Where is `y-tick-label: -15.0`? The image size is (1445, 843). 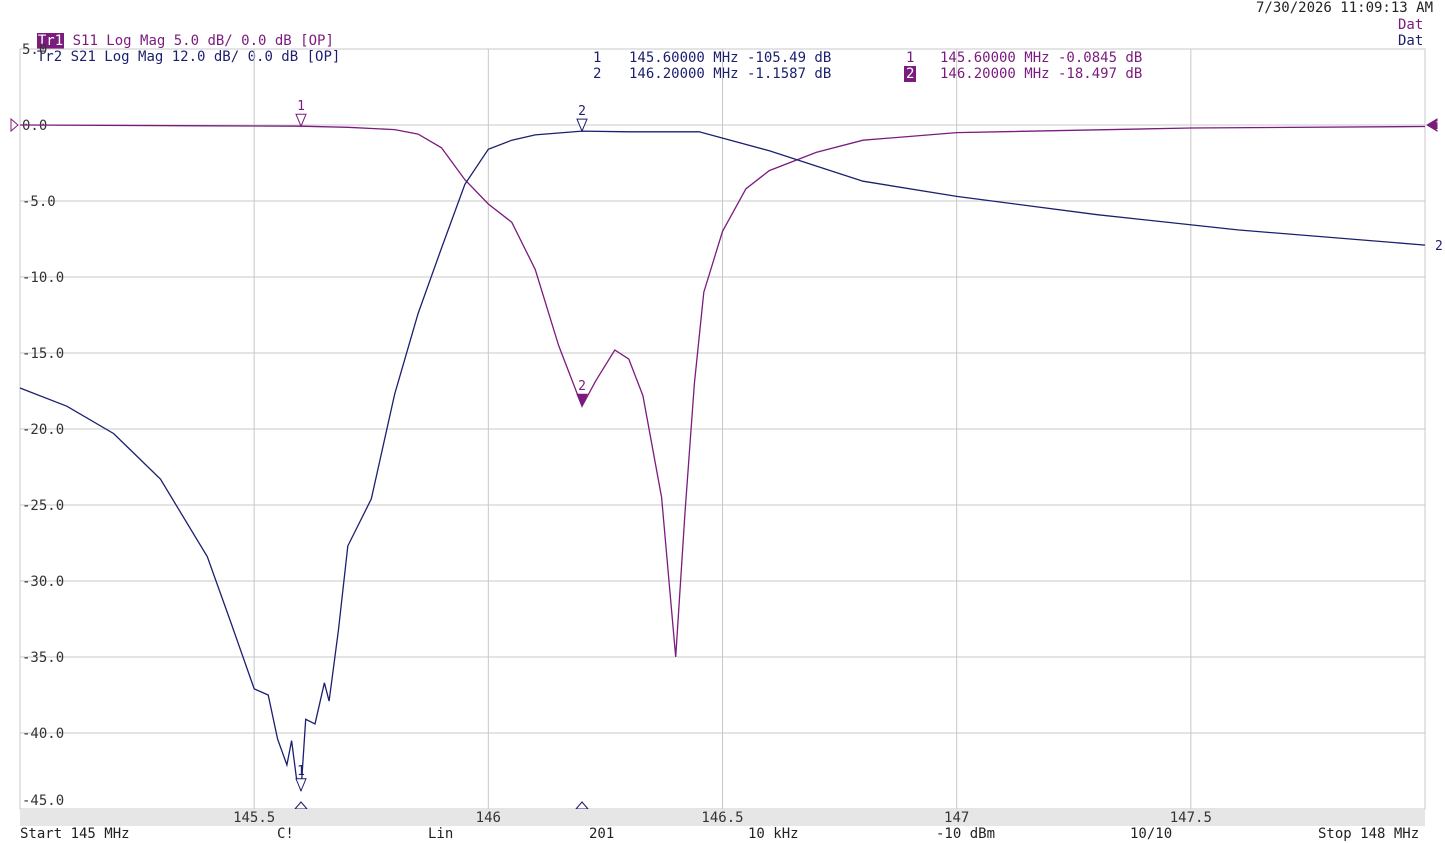
y-tick-label: -15.0 is located at coordinates (43, 354).